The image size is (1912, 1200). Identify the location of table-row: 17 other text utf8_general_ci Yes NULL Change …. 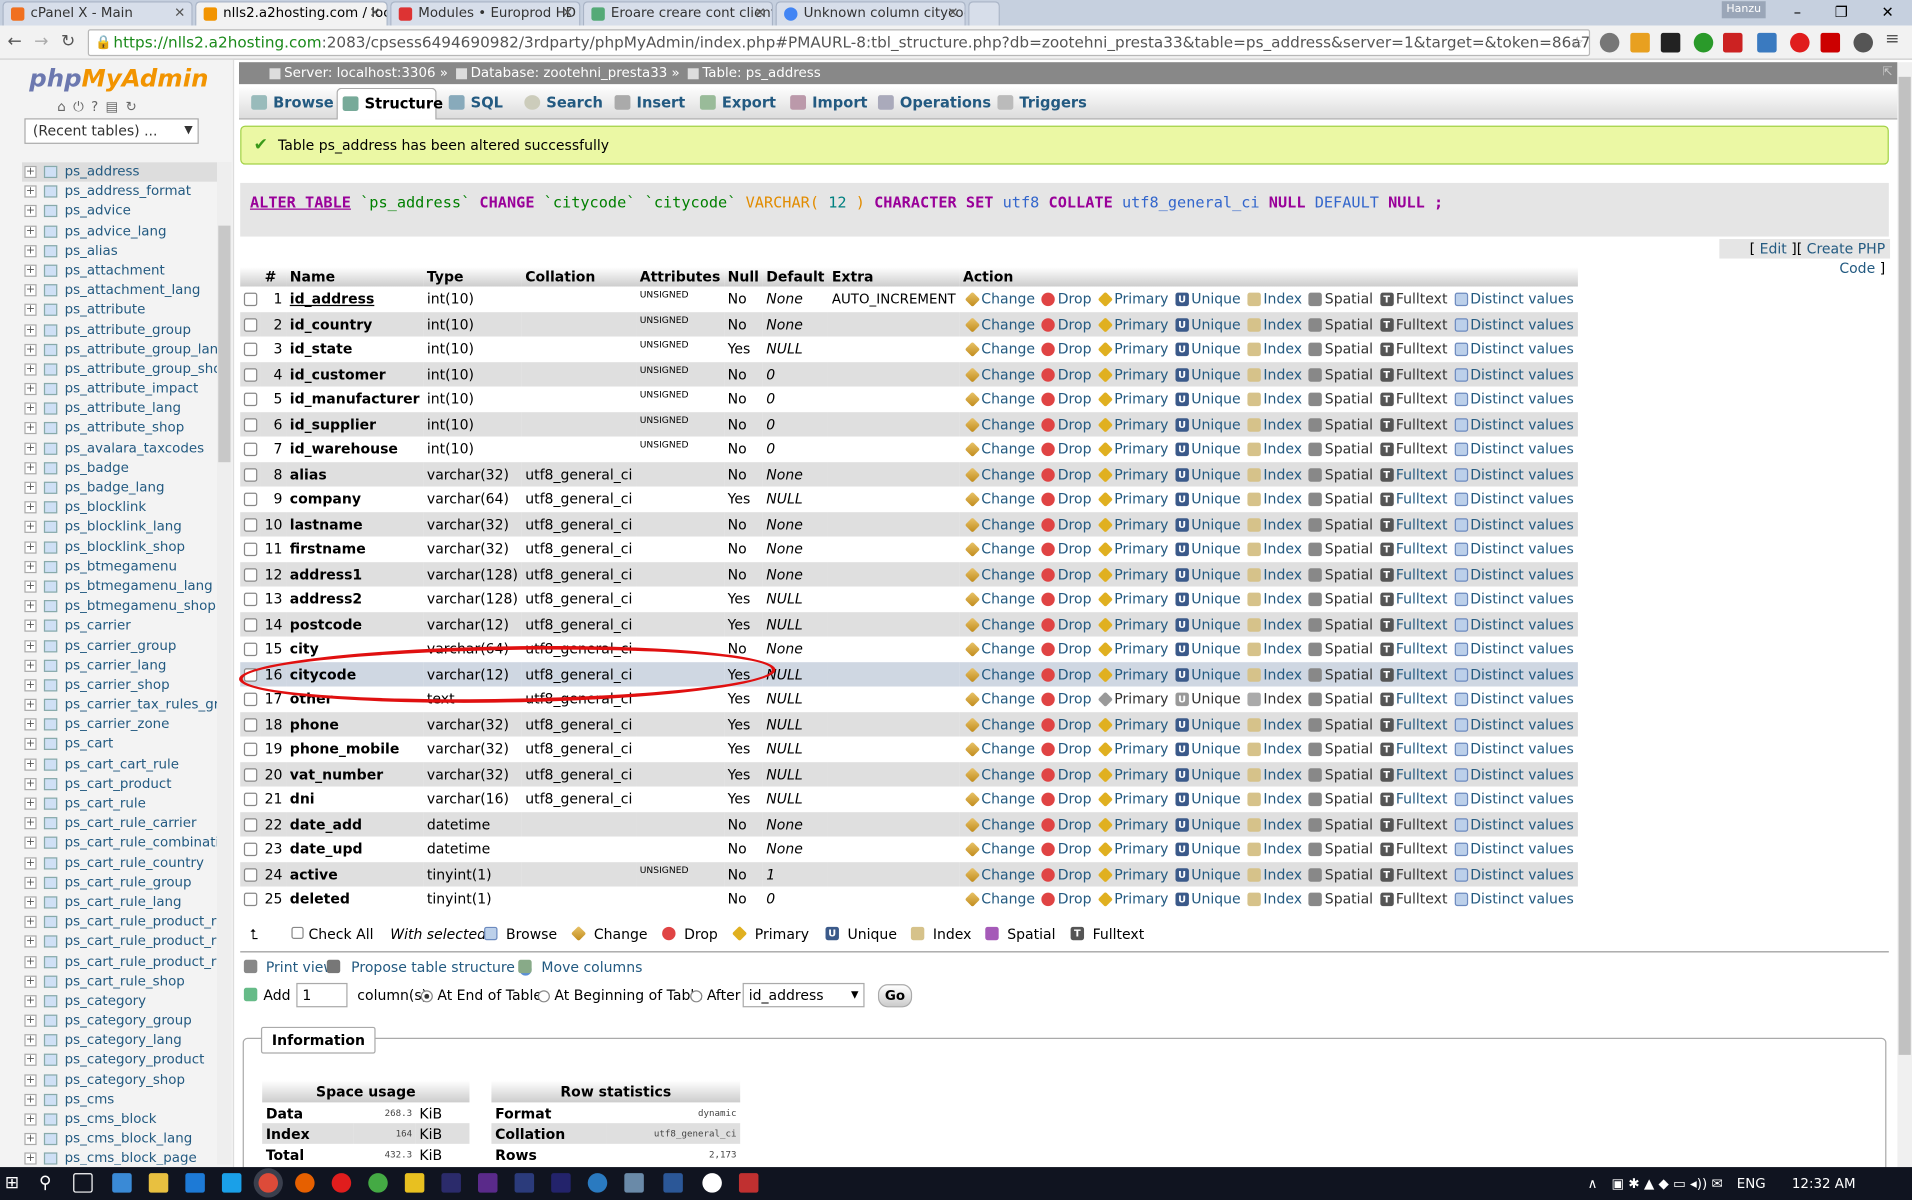
(909, 699).